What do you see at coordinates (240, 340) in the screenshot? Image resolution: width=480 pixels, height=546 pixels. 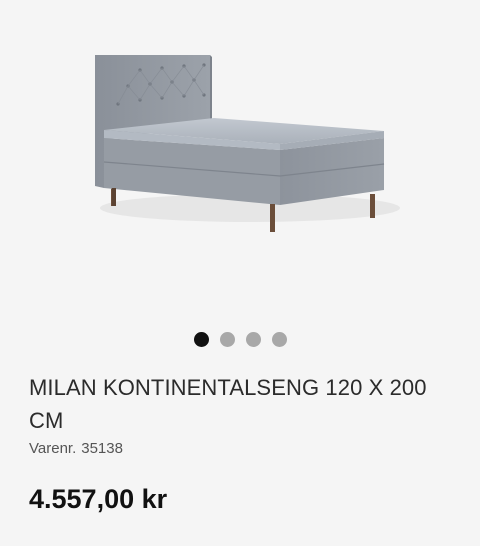 I see `gallery-pagination` at bounding box center [240, 340].